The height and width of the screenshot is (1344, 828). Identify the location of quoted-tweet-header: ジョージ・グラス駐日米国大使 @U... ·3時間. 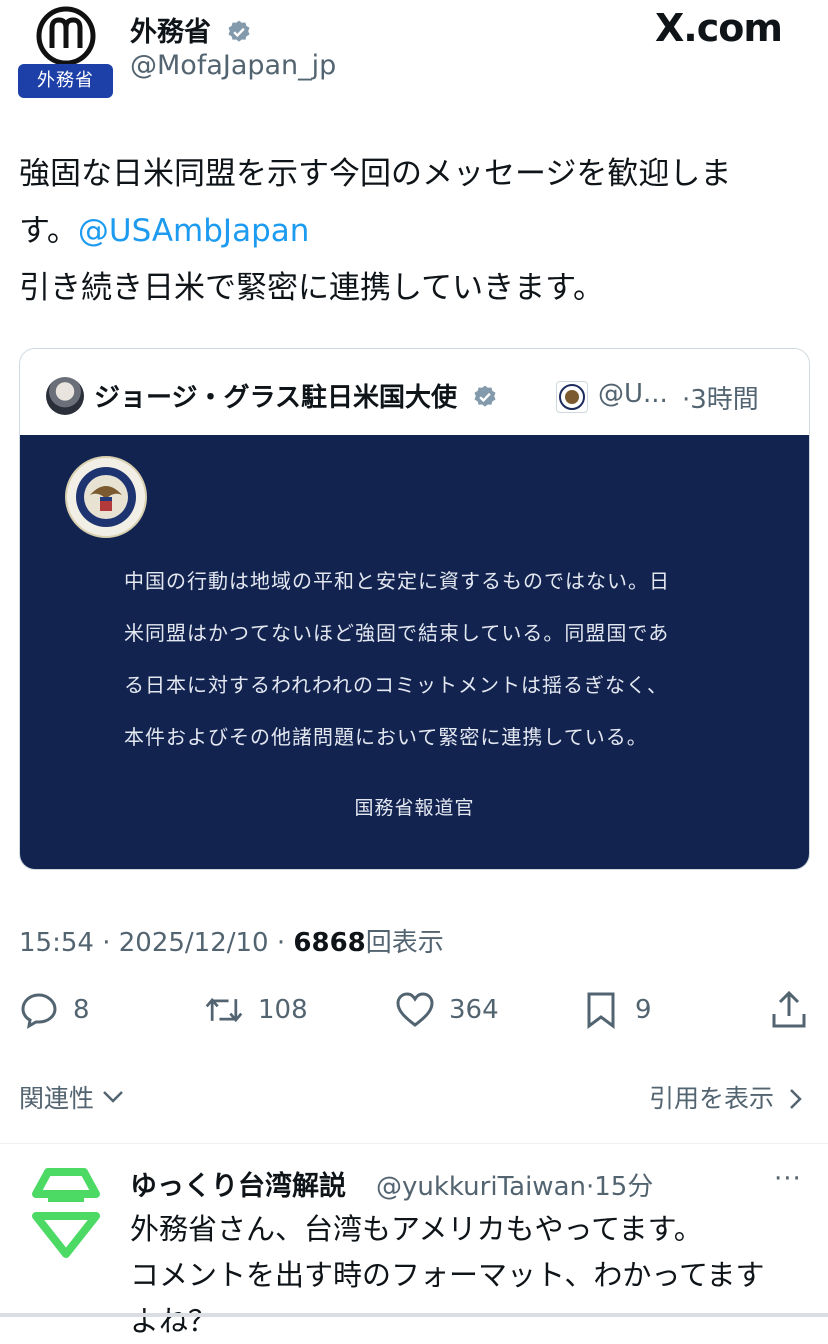
(414, 392).